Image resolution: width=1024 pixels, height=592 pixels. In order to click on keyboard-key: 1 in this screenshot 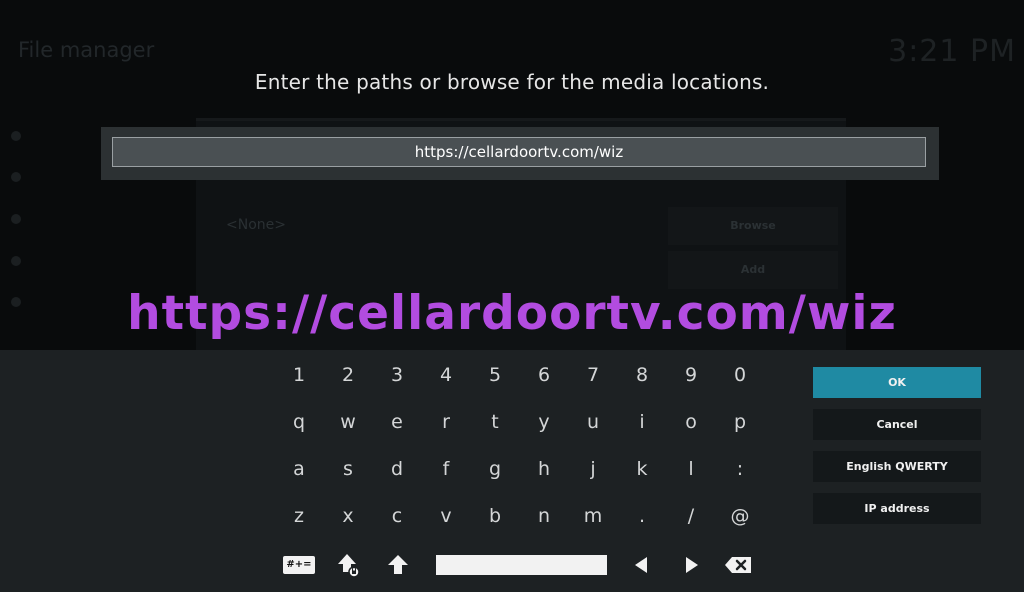, I will do `click(299, 375)`.